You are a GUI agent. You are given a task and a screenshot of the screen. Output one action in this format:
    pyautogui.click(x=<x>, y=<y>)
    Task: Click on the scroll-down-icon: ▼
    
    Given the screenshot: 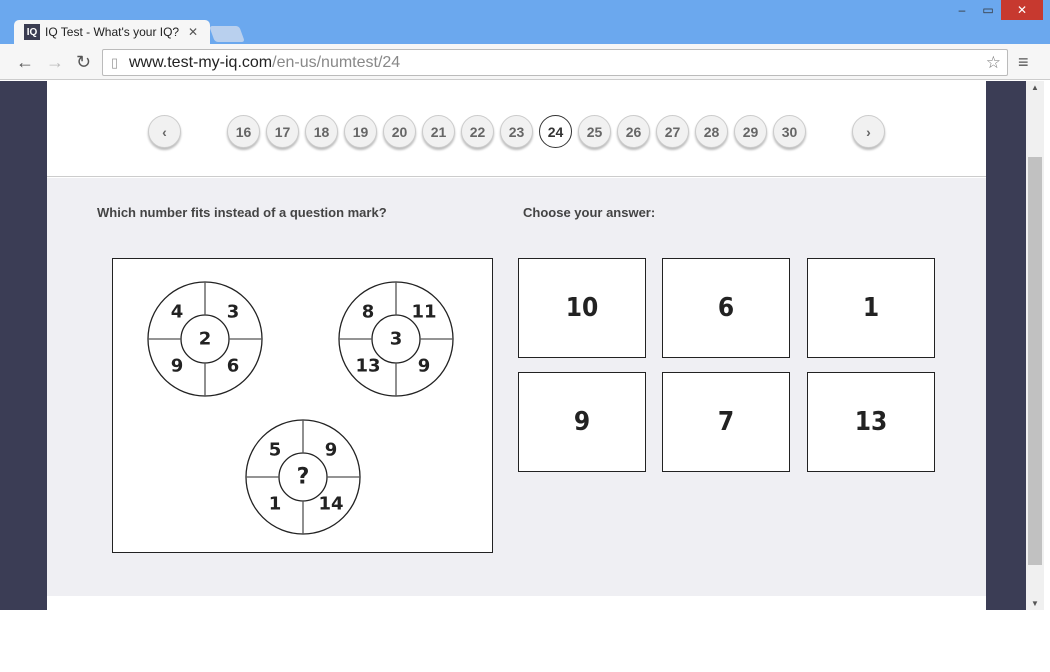 What is the action you would take?
    pyautogui.click(x=1035, y=603)
    